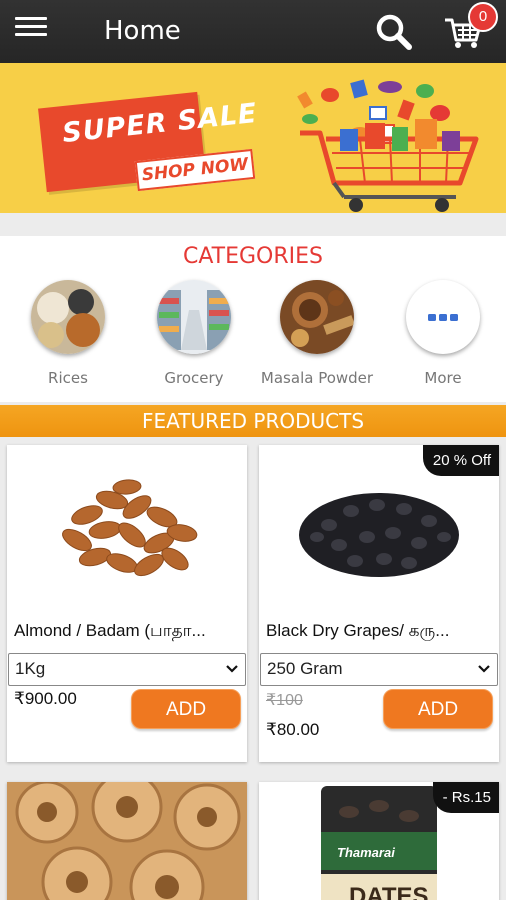  What do you see at coordinates (379, 841) in the screenshot?
I see `product-card-dates: Thamarai DATES - Rs.15` at bounding box center [379, 841].